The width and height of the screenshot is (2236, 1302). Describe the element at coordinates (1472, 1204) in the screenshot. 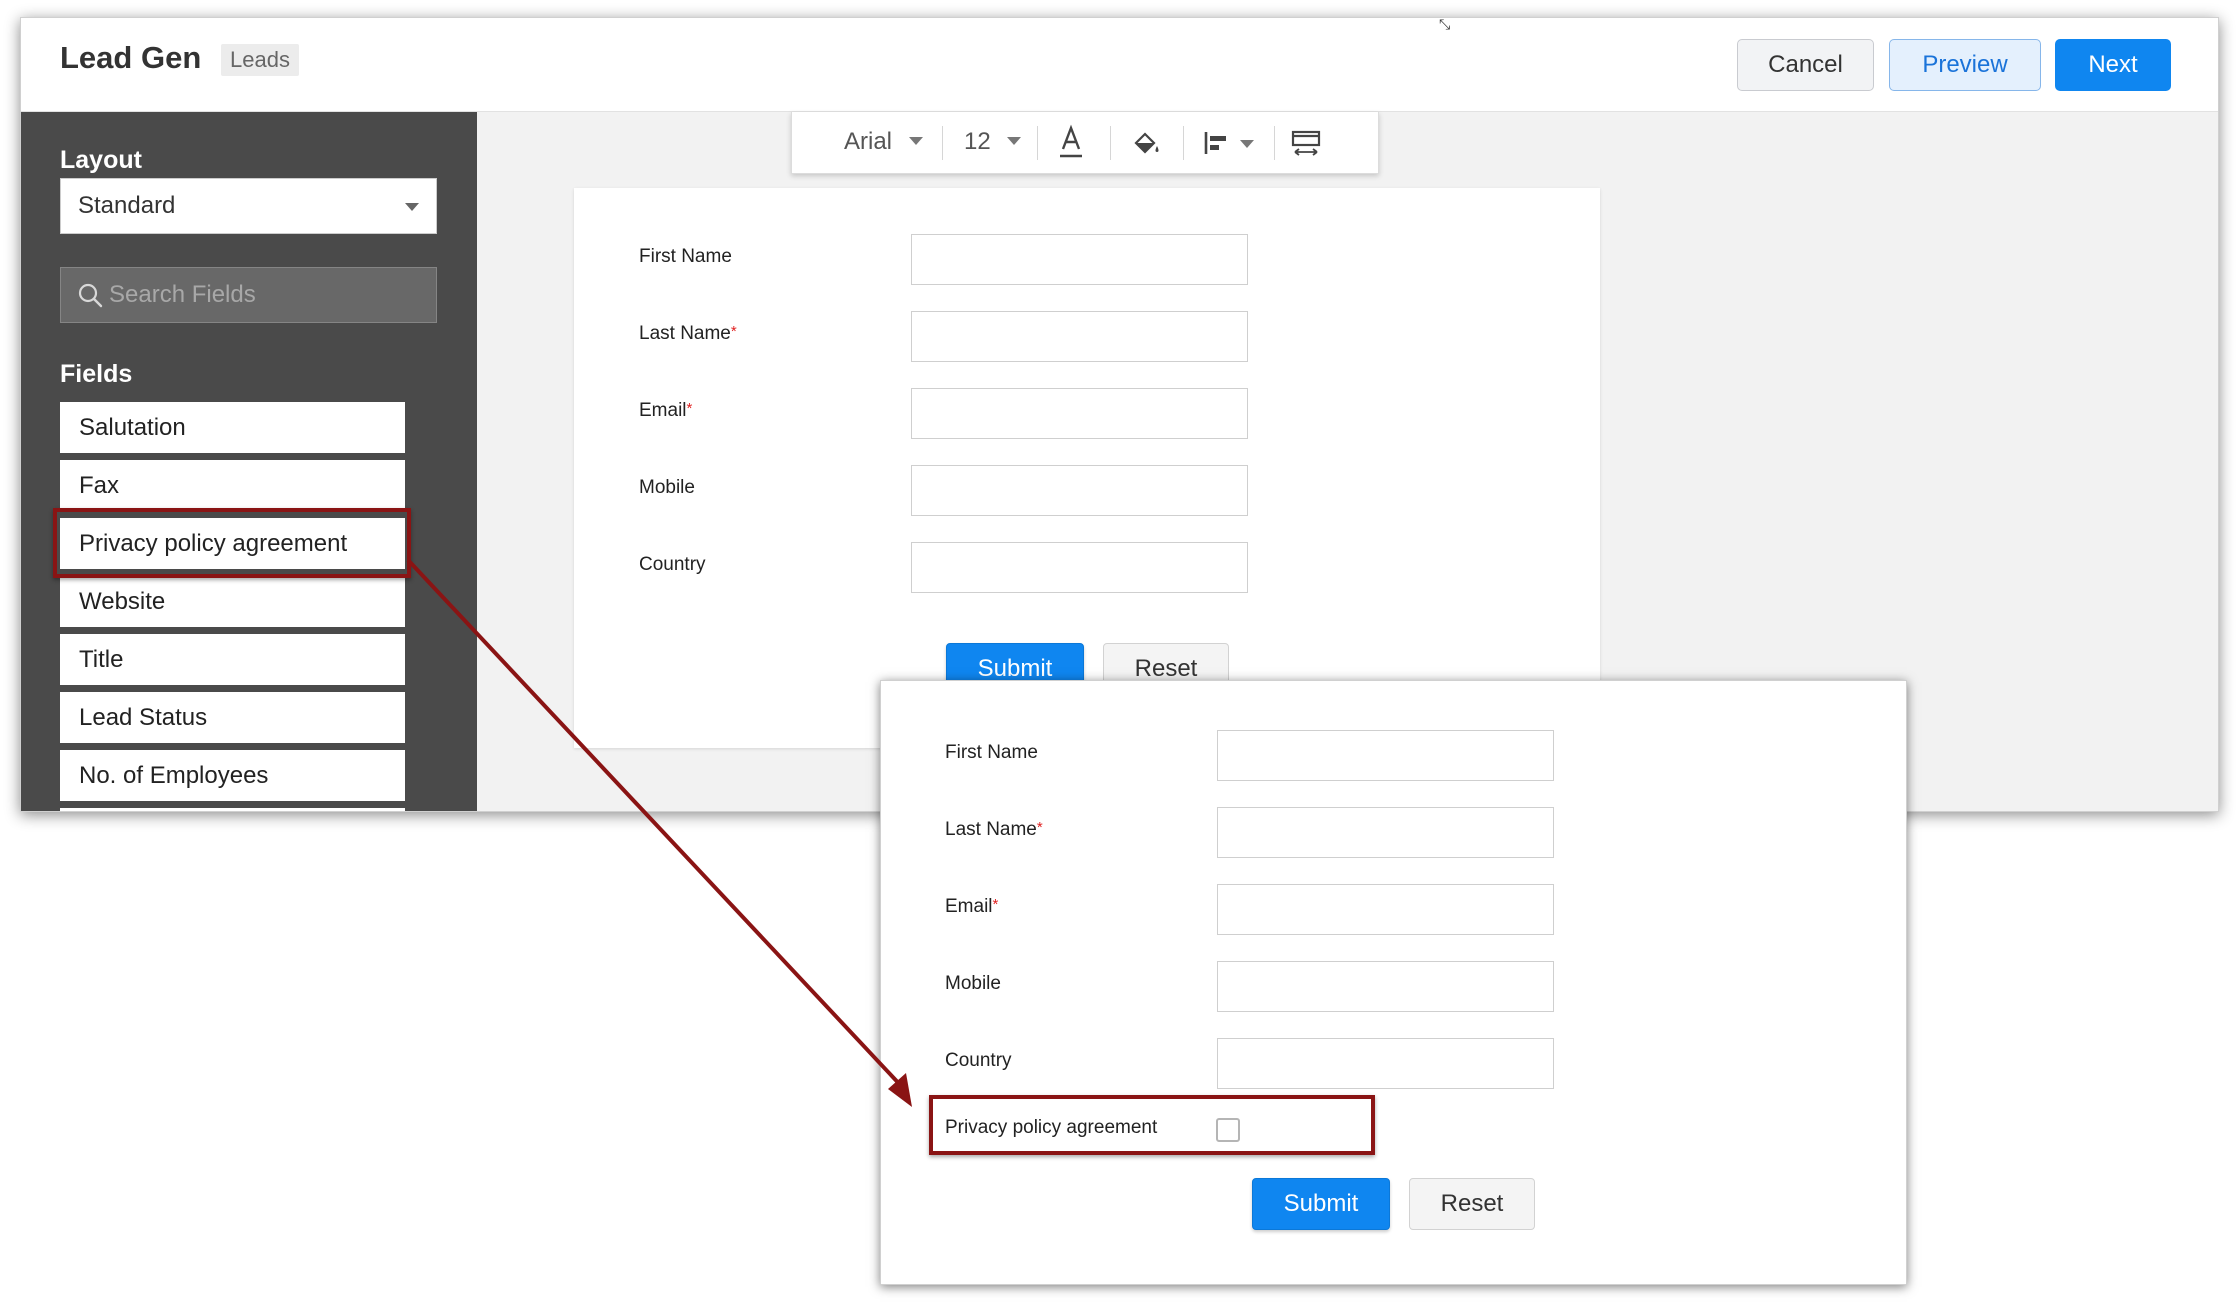

I see `preview-reset-button: Reset` at that location.